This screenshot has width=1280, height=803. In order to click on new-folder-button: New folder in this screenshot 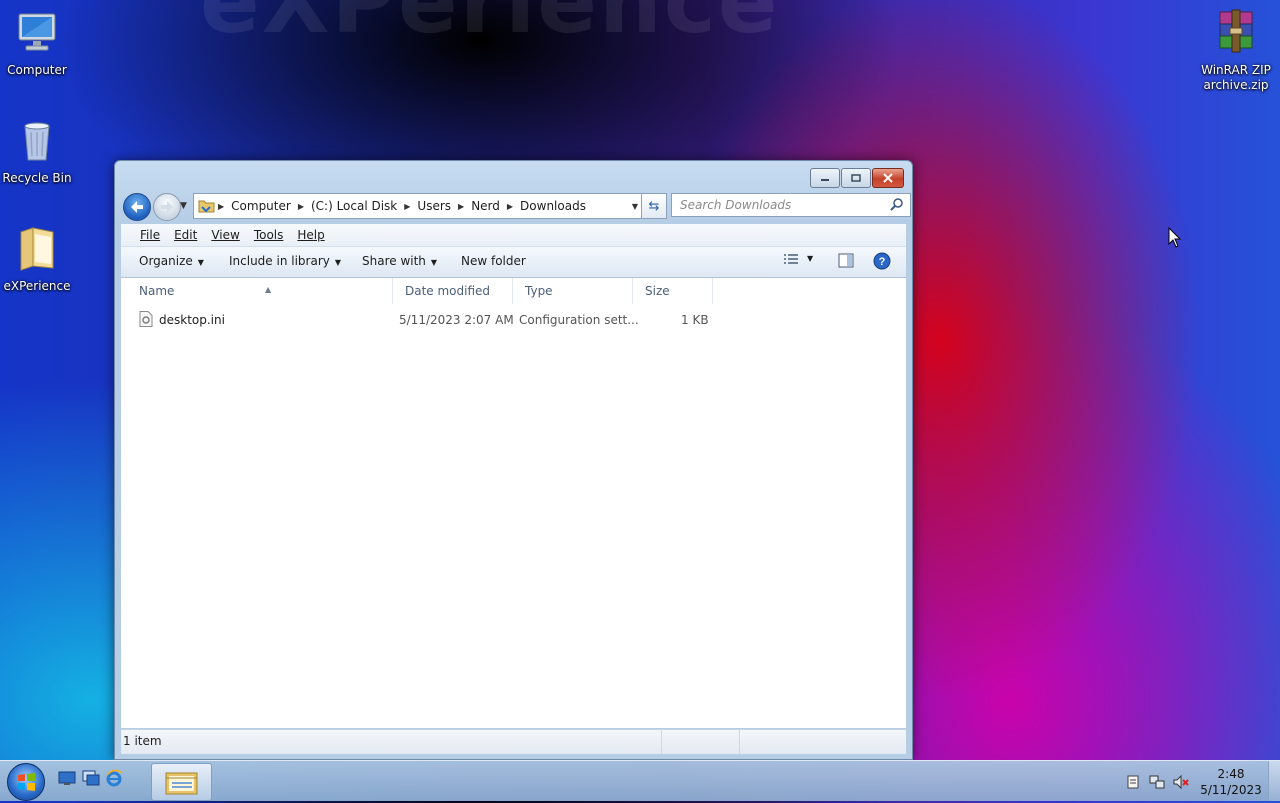, I will do `click(493, 261)`.